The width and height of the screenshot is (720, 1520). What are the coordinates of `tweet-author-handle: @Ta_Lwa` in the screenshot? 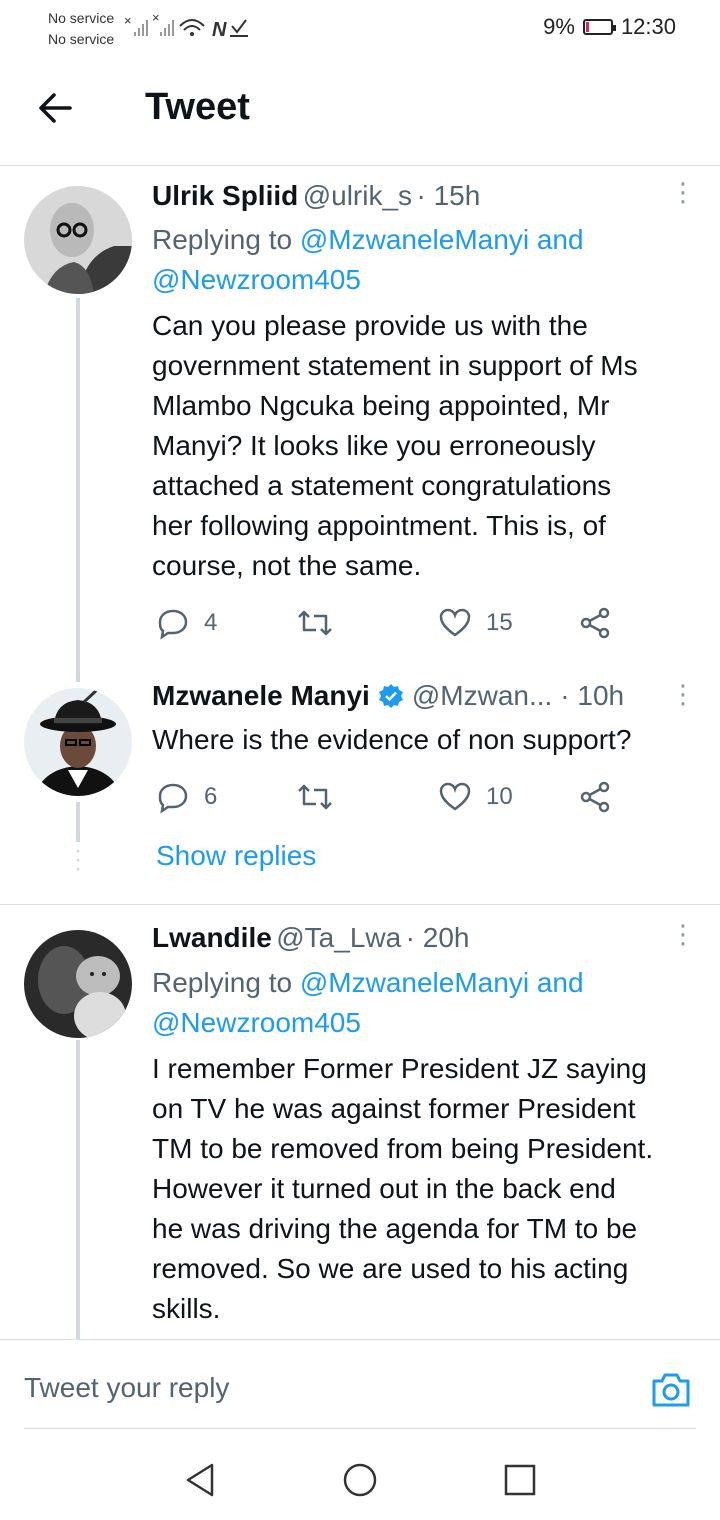 It's located at (338, 937).